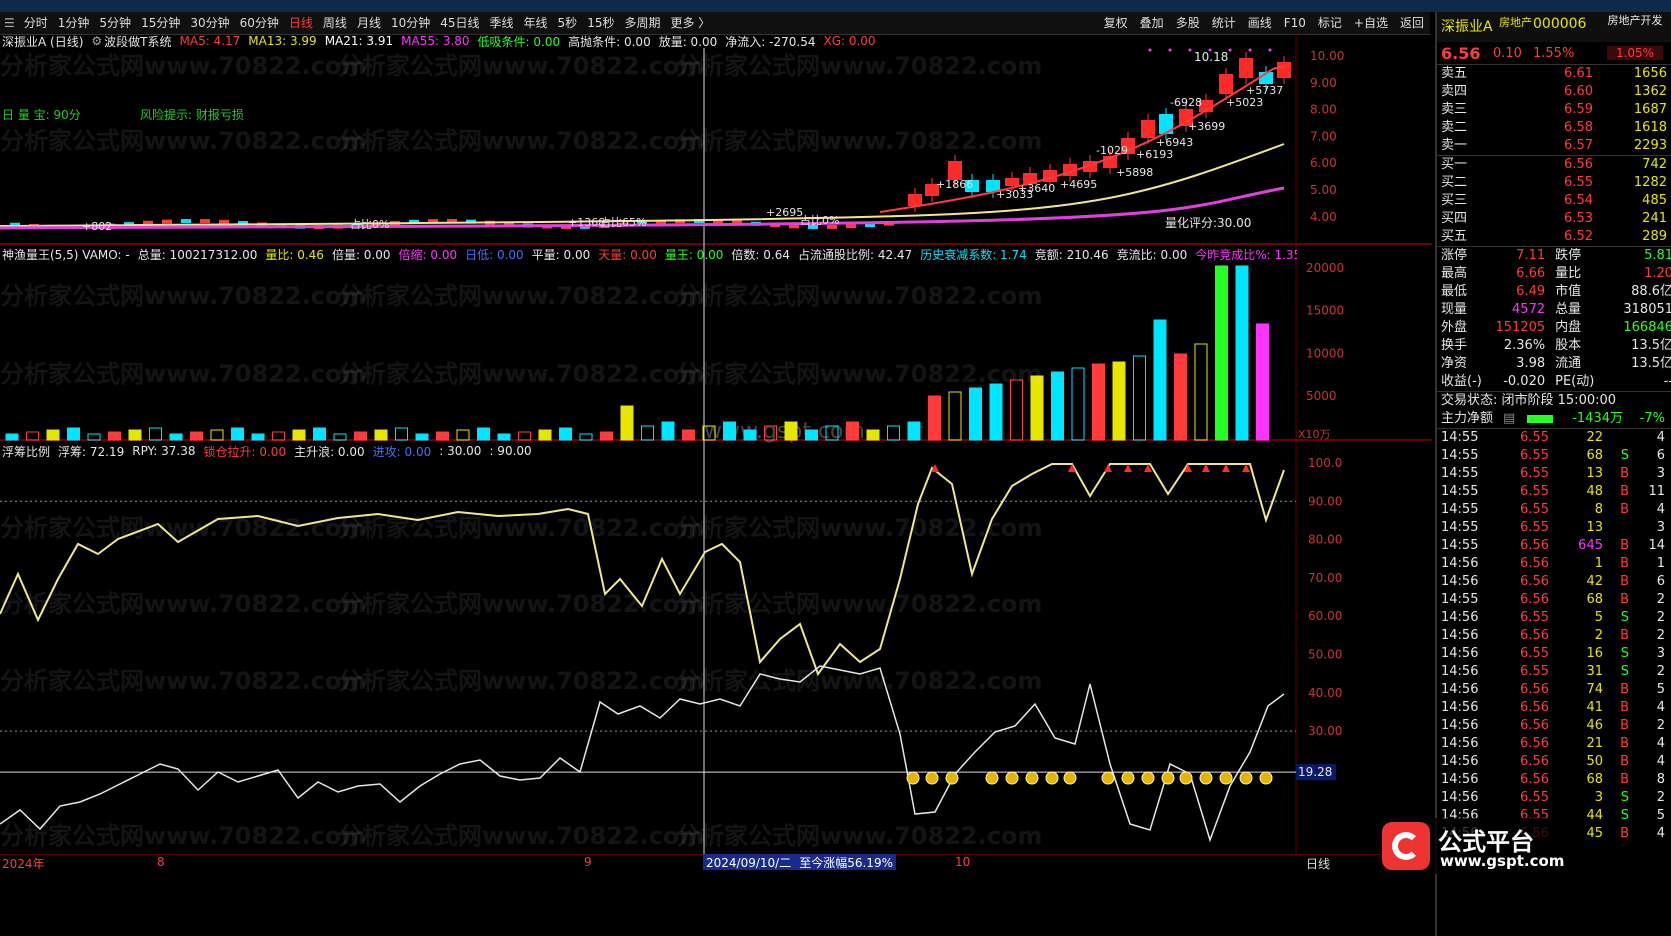 Image resolution: width=1671 pixels, height=936 pixels. Describe the element at coordinates (1116, 23) in the screenshot. I see `toolbar-action: 复权` at that location.